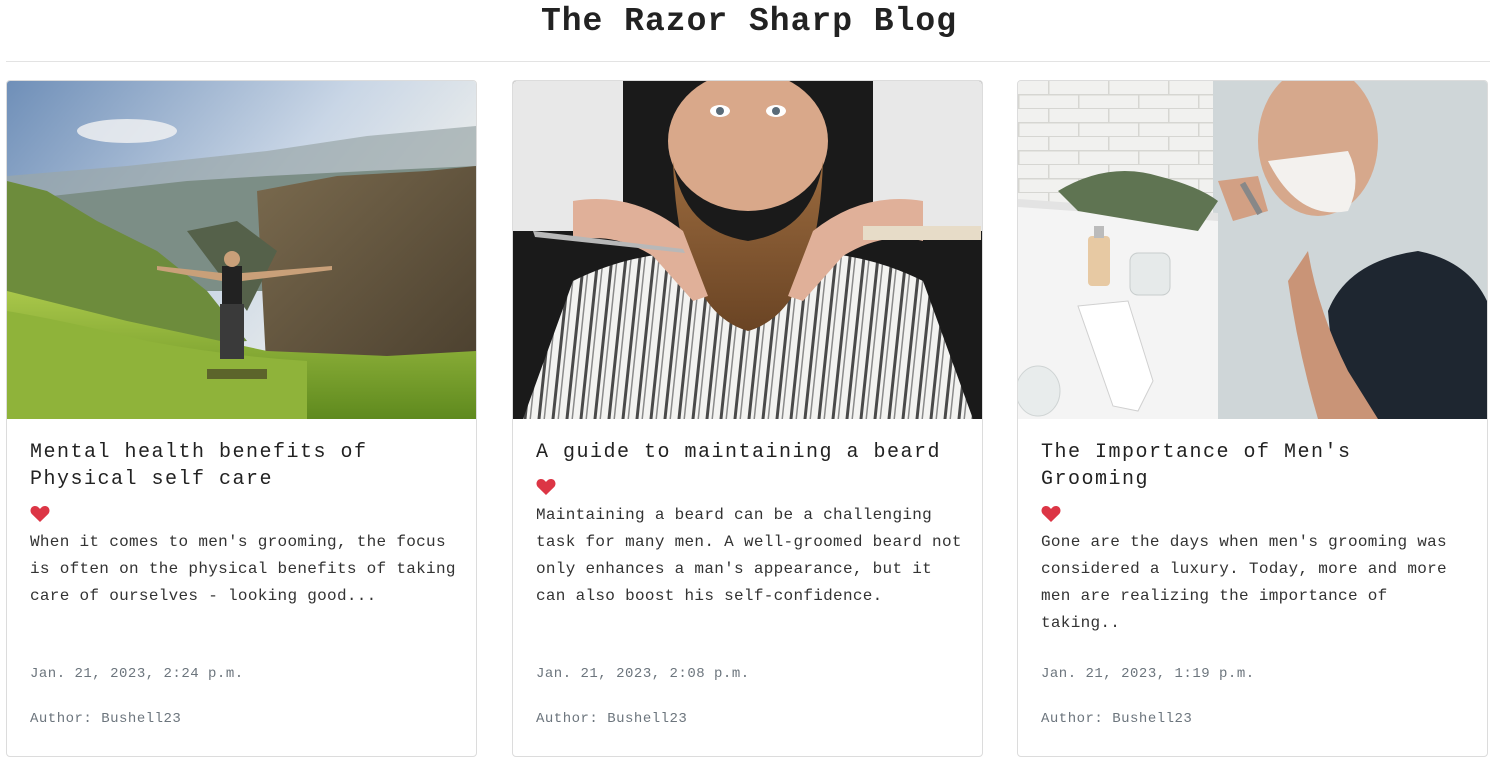 The width and height of the screenshot is (1498, 766). I want to click on post-date: Jan. 21, 2023, 2:24 p.m., so click(137, 674).